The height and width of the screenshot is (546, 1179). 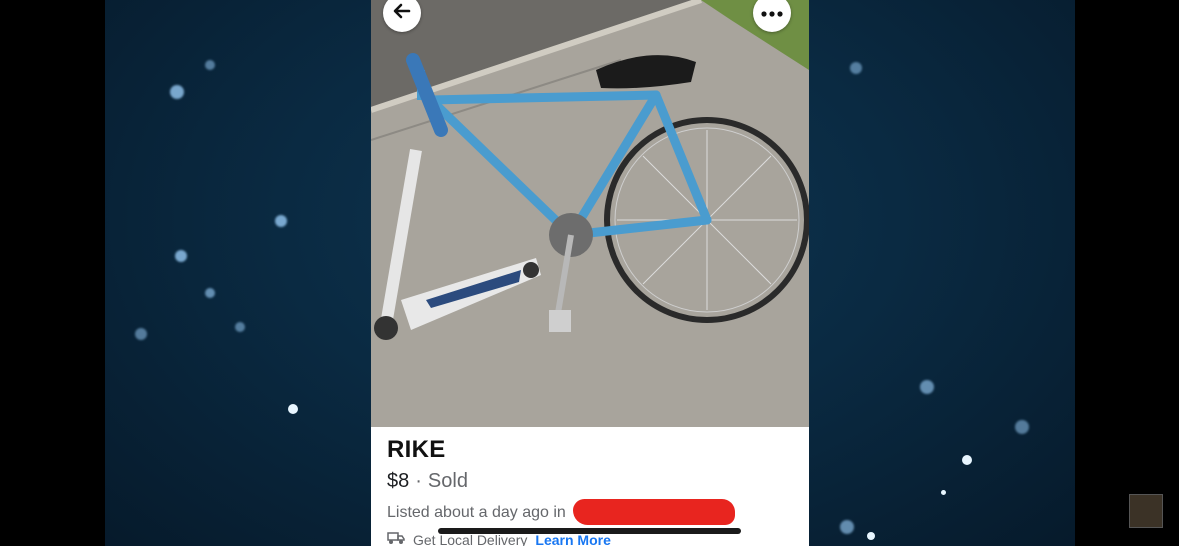 What do you see at coordinates (398, 481) in the screenshot?
I see `listing-price: $8` at bounding box center [398, 481].